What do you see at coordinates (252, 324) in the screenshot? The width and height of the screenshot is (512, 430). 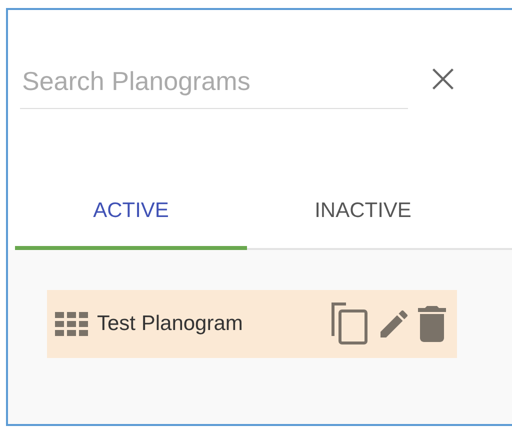 I see `planogram-row: Test Planogram` at bounding box center [252, 324].